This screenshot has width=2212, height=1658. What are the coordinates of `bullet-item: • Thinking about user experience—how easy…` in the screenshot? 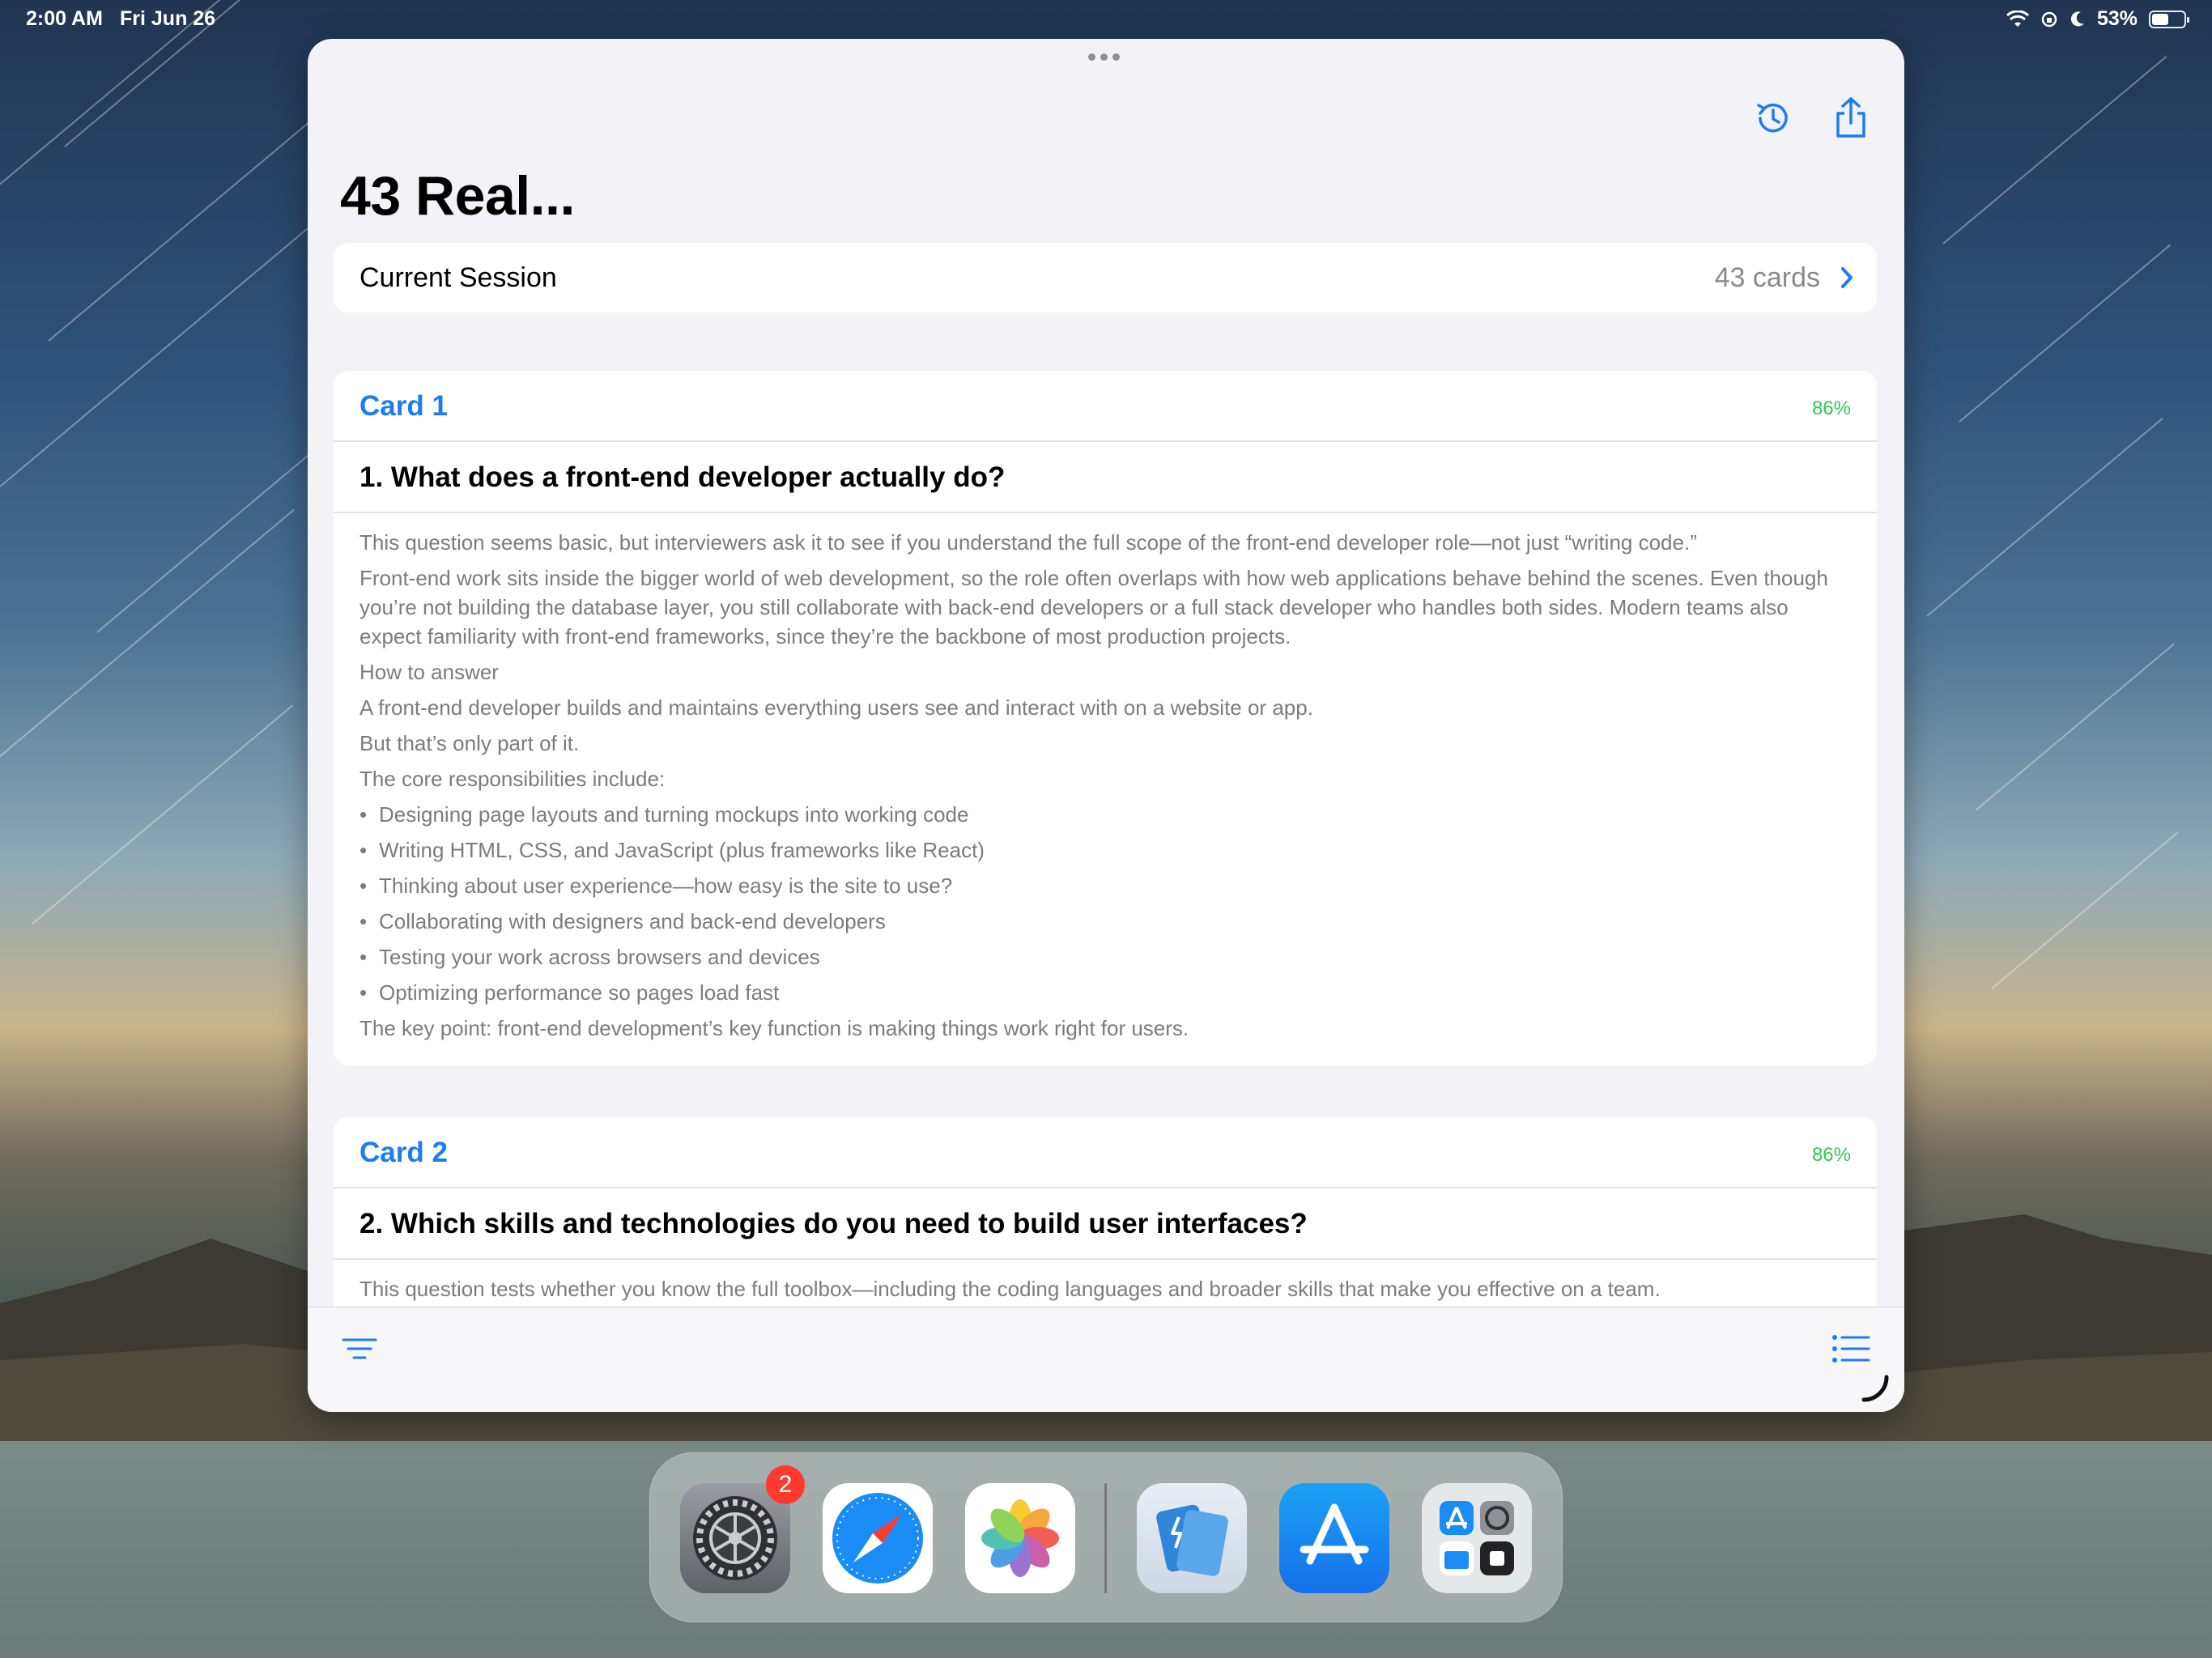 It's located at (1105, 885).